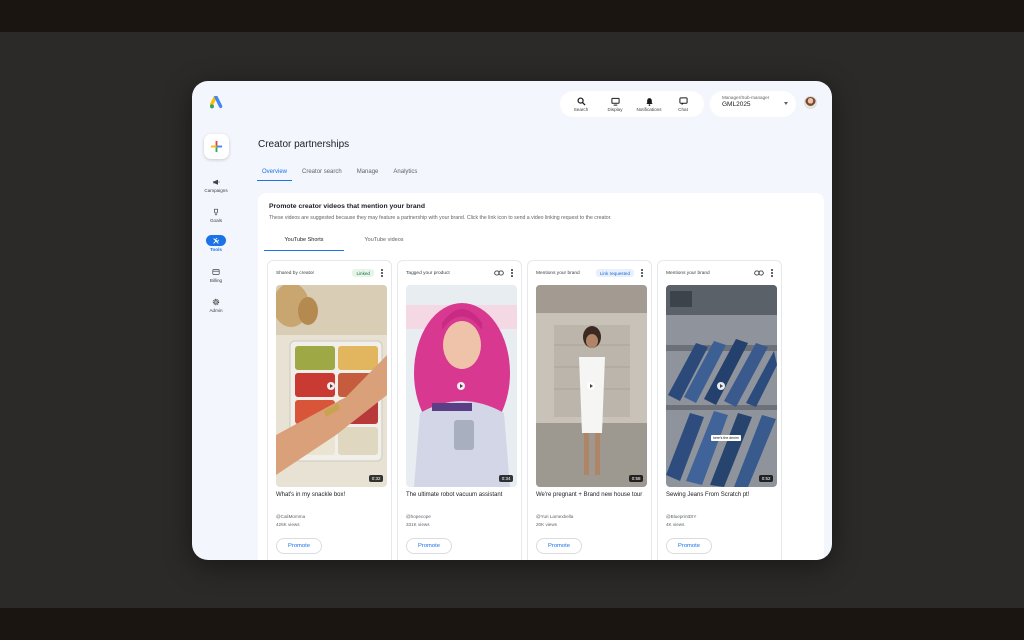 The image size is (1024, 640). What do you see at coordinates (405, 175) in the screenshot?
I see `tab-analytics: Analytics` at bounding box center [405, 175].